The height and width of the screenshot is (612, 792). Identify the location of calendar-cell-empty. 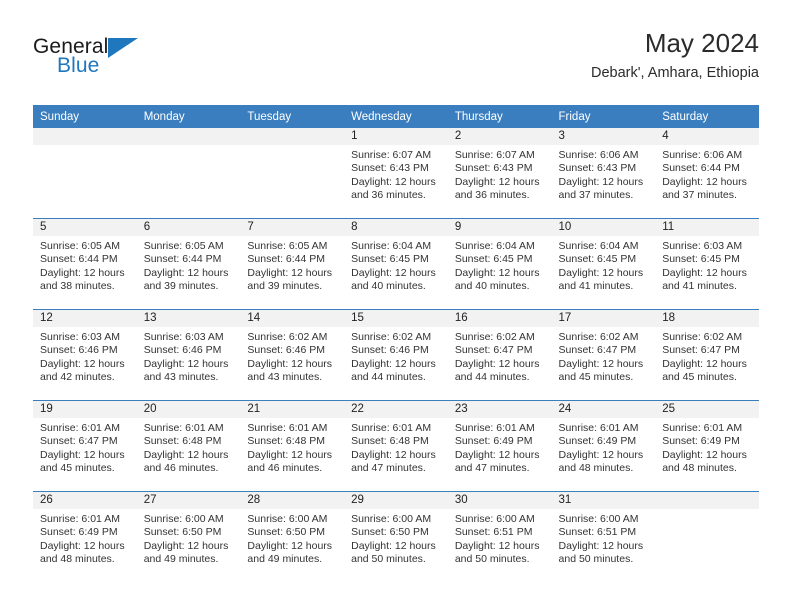
(85, 173).